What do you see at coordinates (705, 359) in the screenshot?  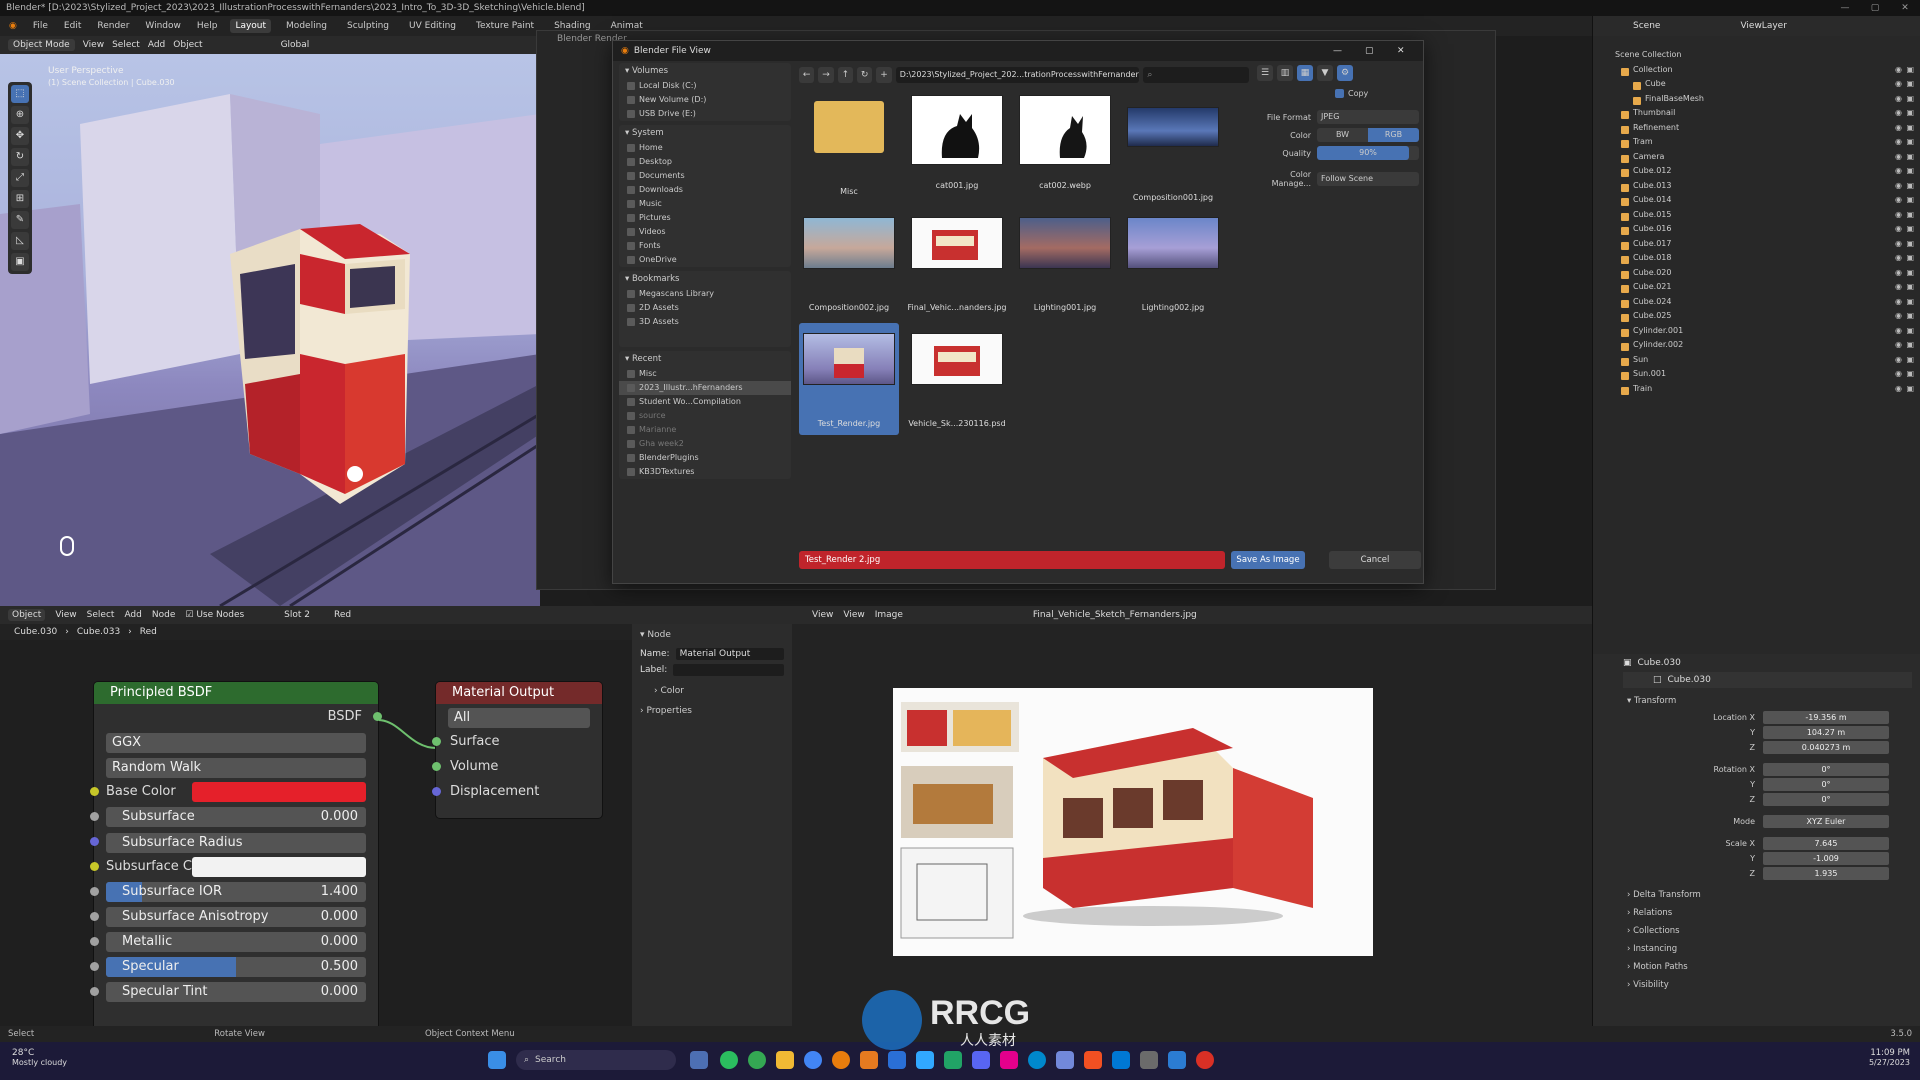 I see `recent-header: ▾ Recent` at bounding box center [705, 359].